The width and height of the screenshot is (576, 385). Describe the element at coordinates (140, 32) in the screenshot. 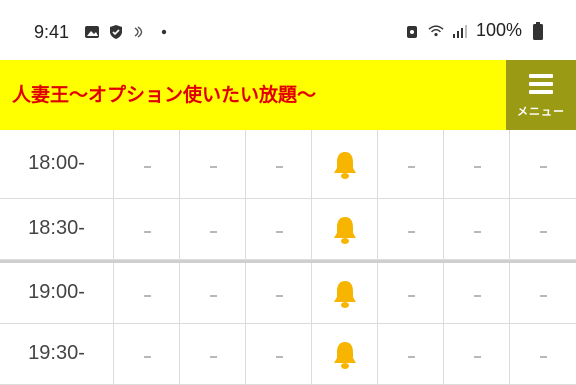

I see `nfc-icon` at that location.